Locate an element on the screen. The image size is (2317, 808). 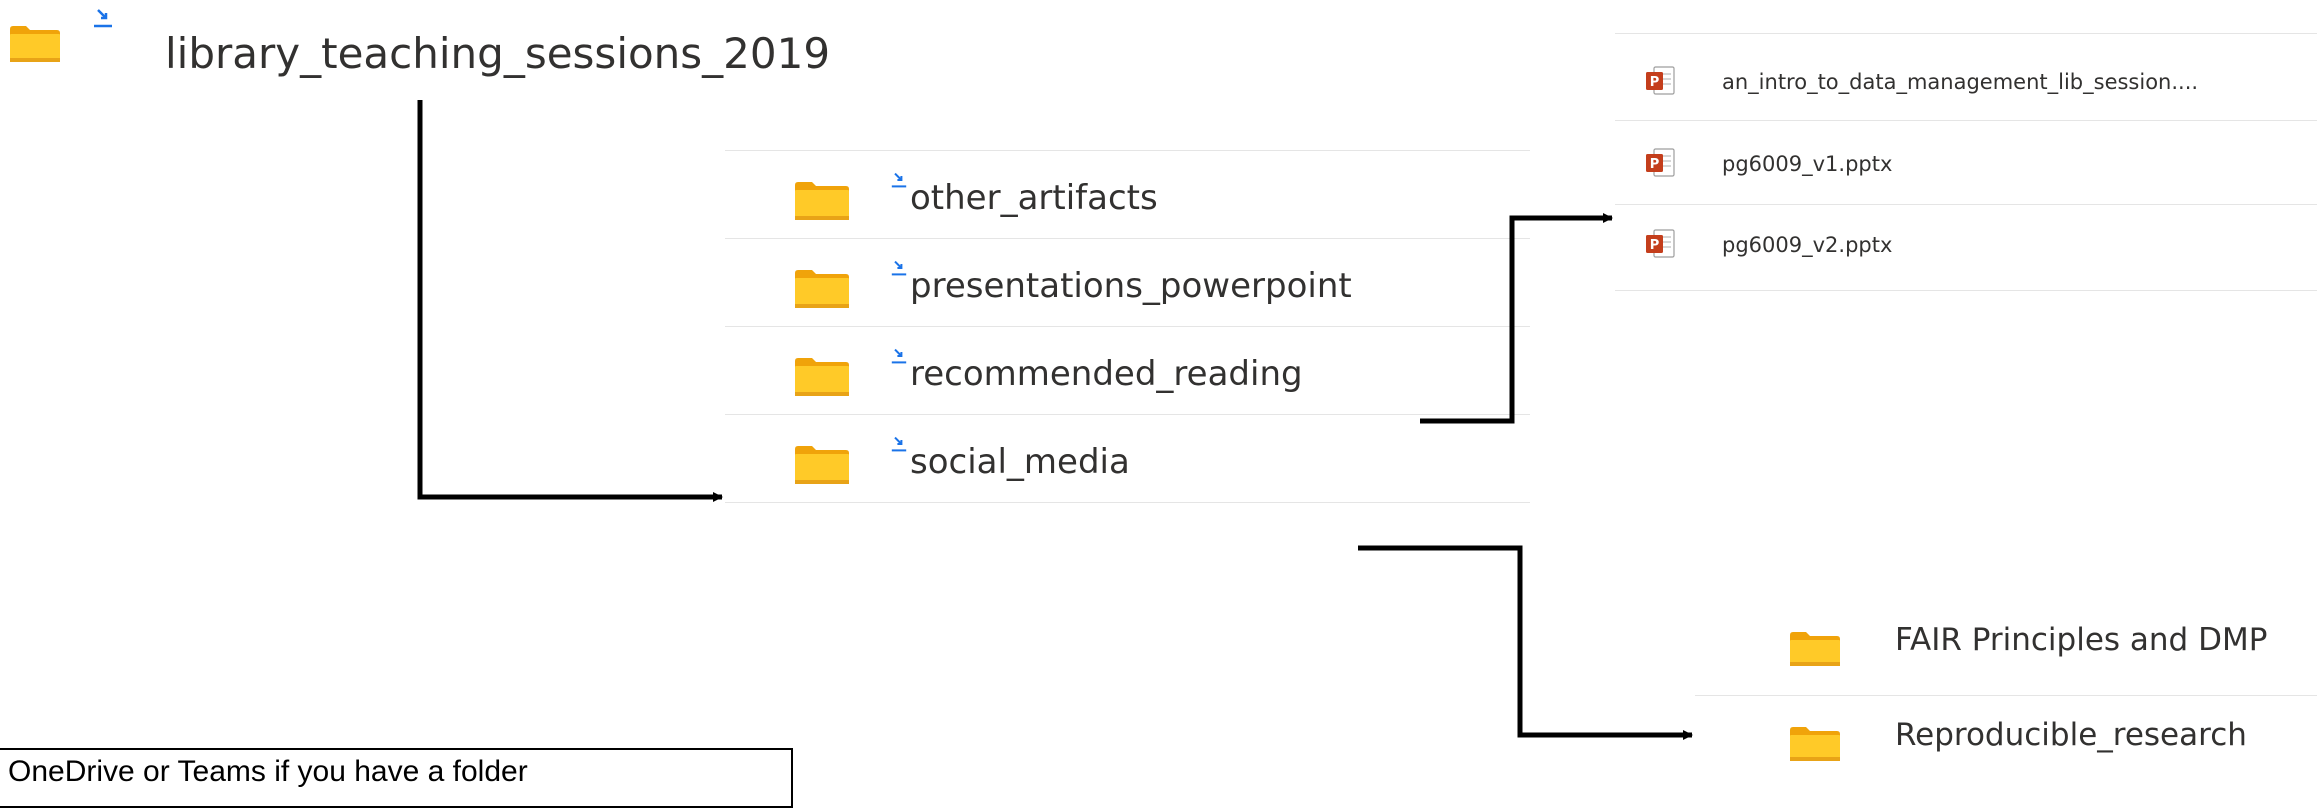
note-box: OneDrive or Teams if you have a folder is located at coordinates (396, 778).